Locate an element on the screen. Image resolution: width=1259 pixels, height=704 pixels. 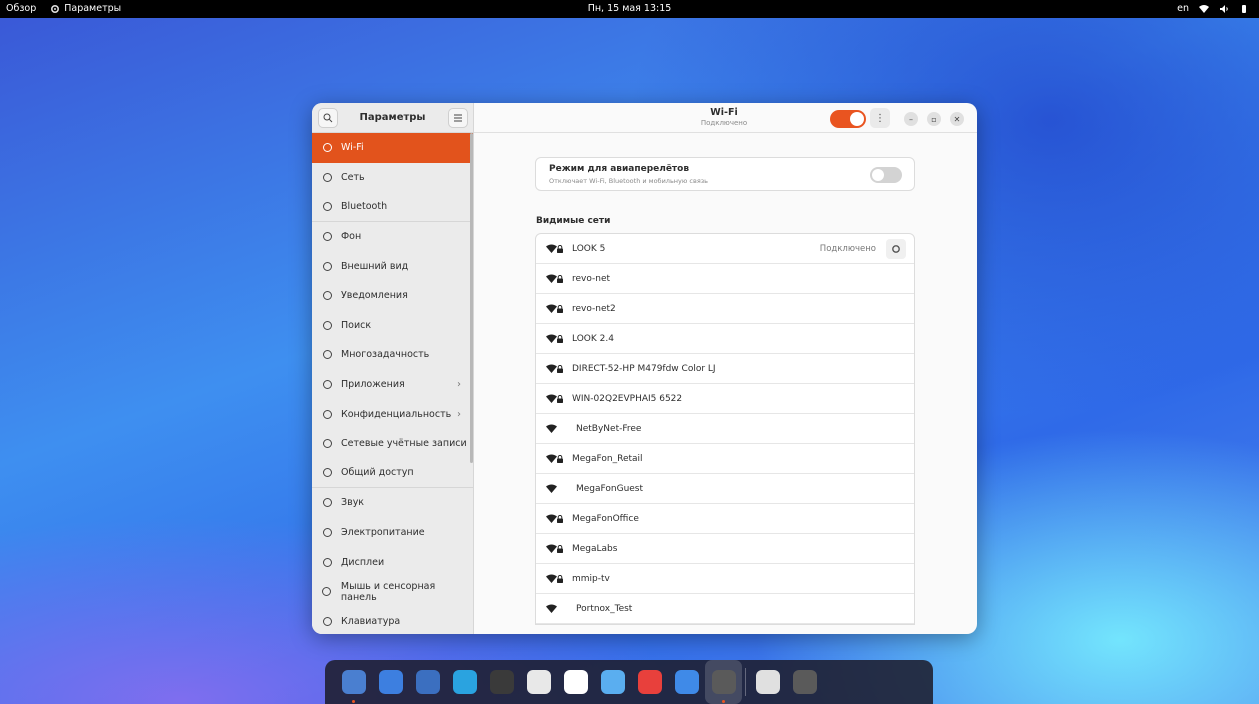
sidebar-item-4: Внешний вид is located at coordinates (392, 266).